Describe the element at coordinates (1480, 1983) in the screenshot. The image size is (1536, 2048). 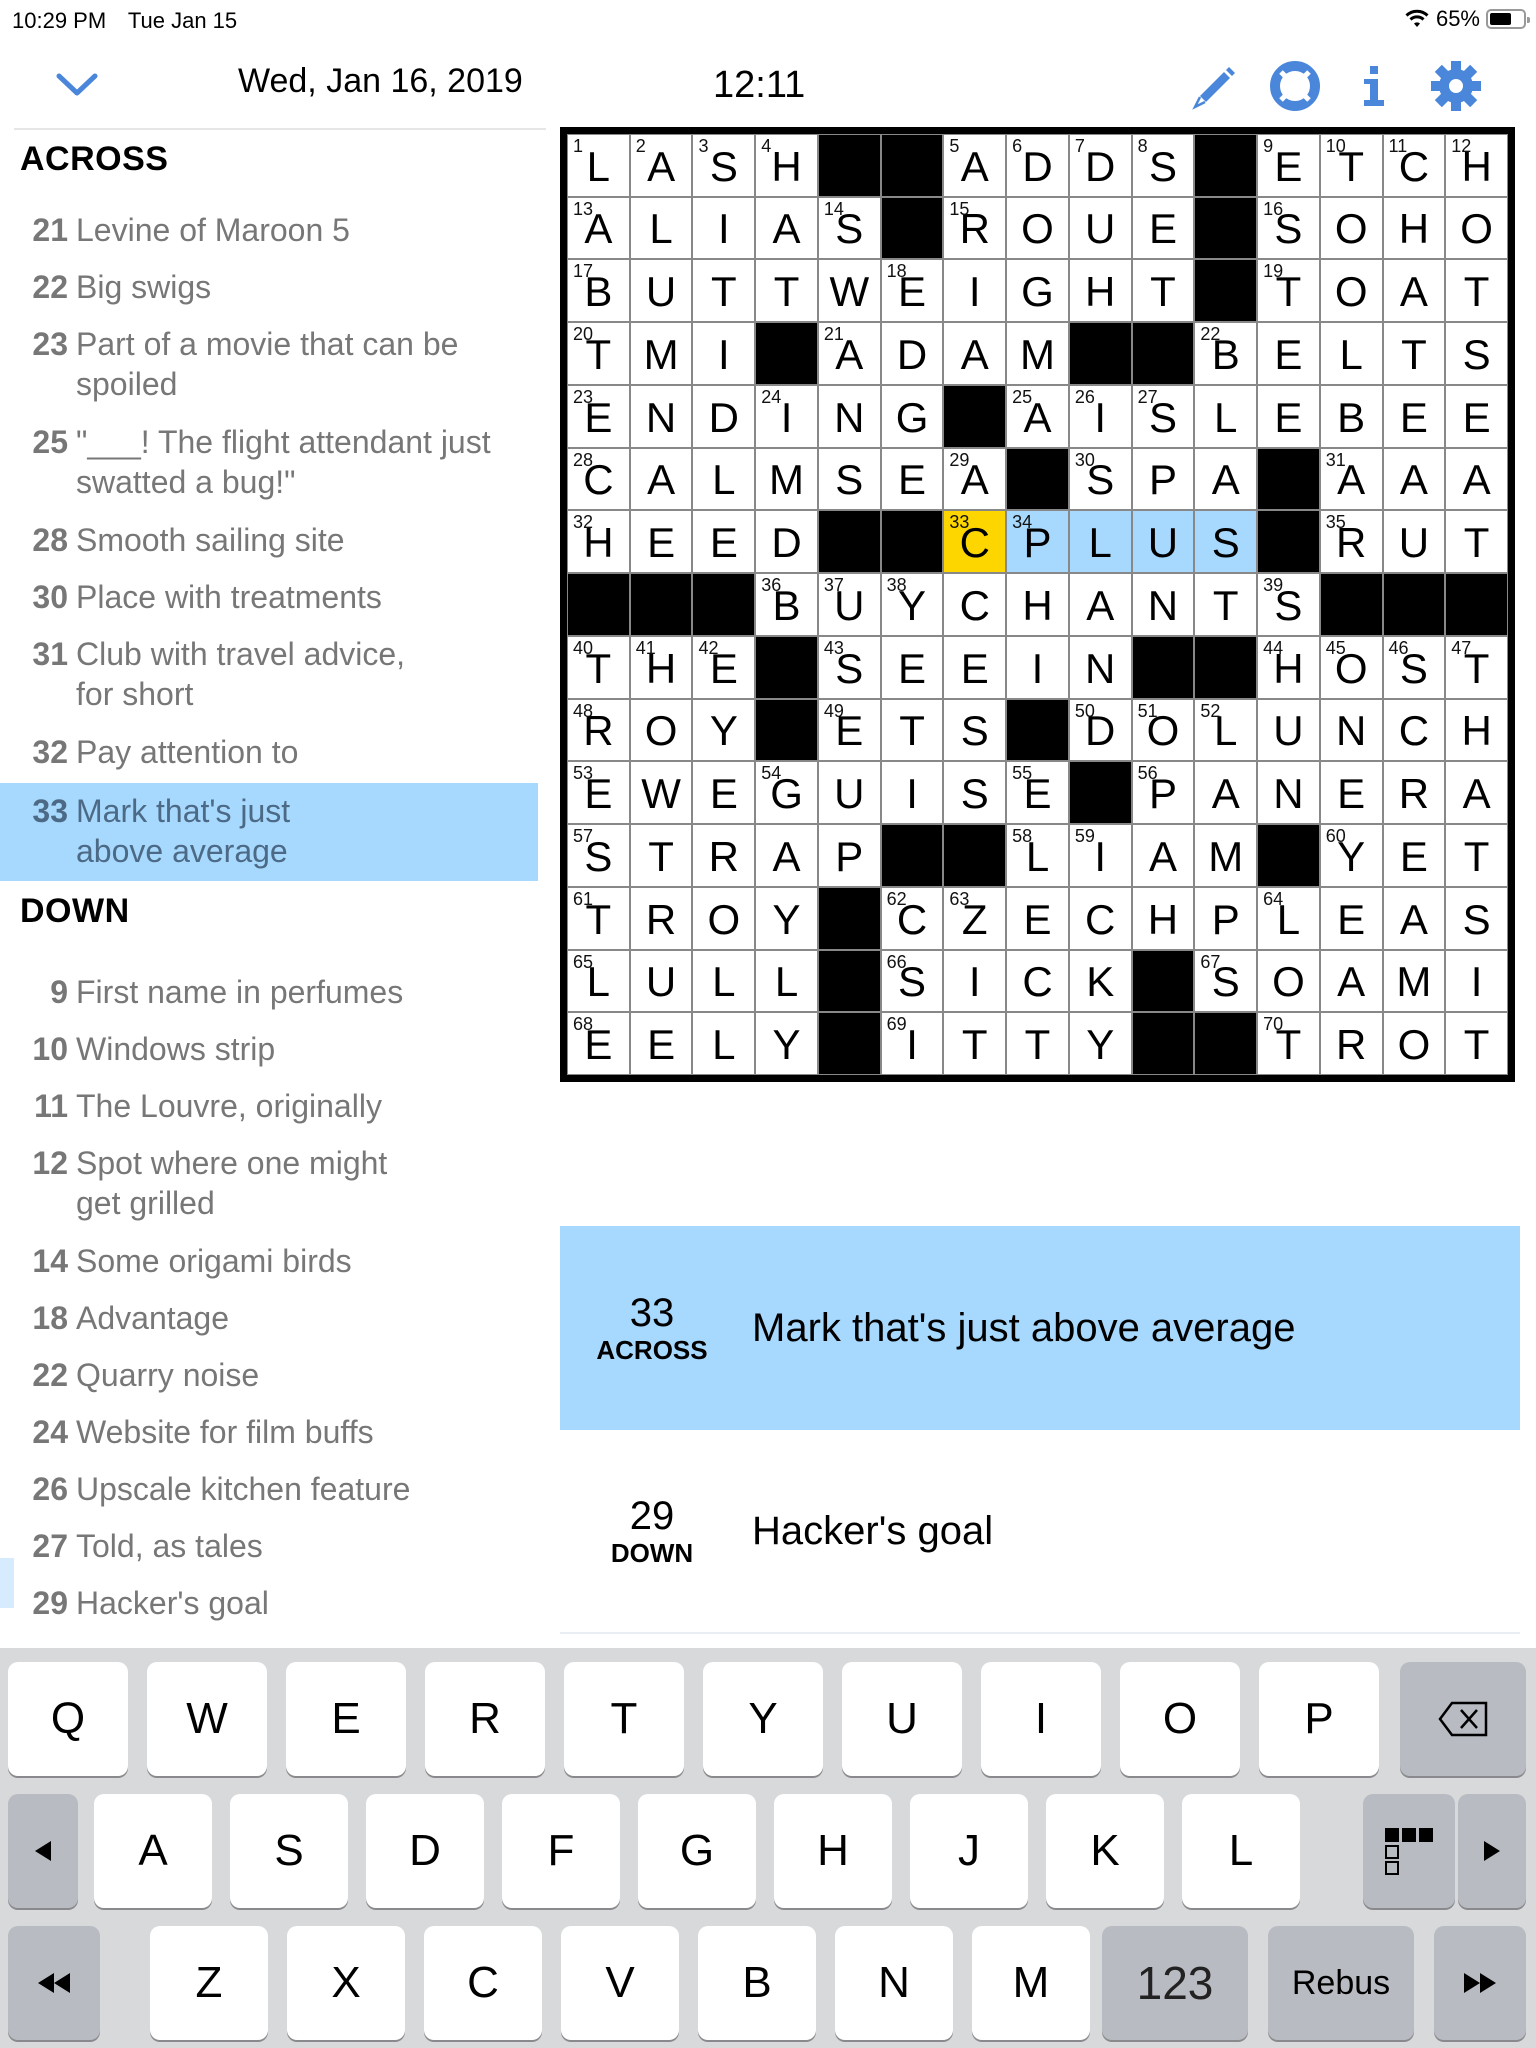
I see `next-word-key` at that location.